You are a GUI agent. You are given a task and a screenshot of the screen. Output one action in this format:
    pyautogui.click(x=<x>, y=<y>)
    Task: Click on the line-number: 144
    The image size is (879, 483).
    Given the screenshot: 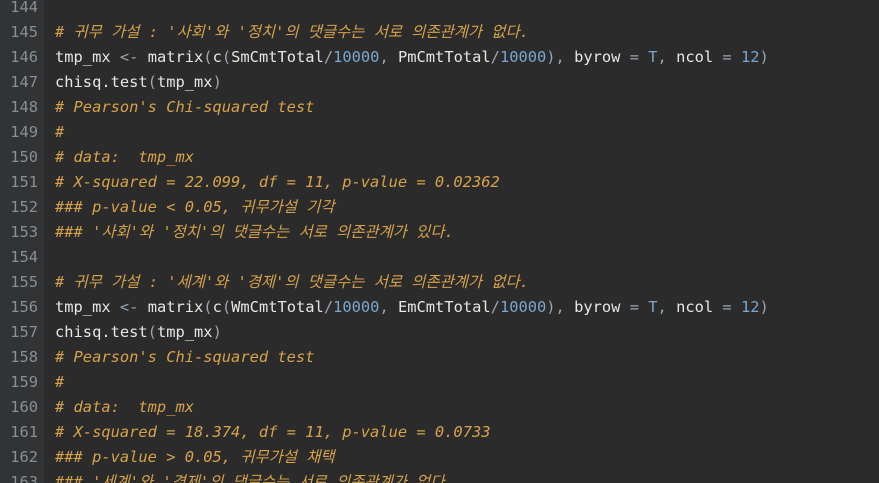 What is the action you would take?
    pyautogui.click(x=24, y=8)
    